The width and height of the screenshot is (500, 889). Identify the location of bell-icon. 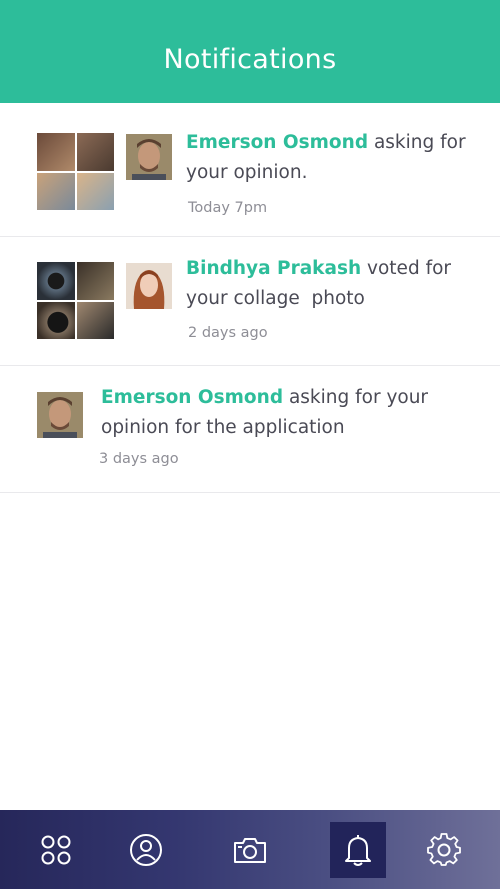
(358, 850).